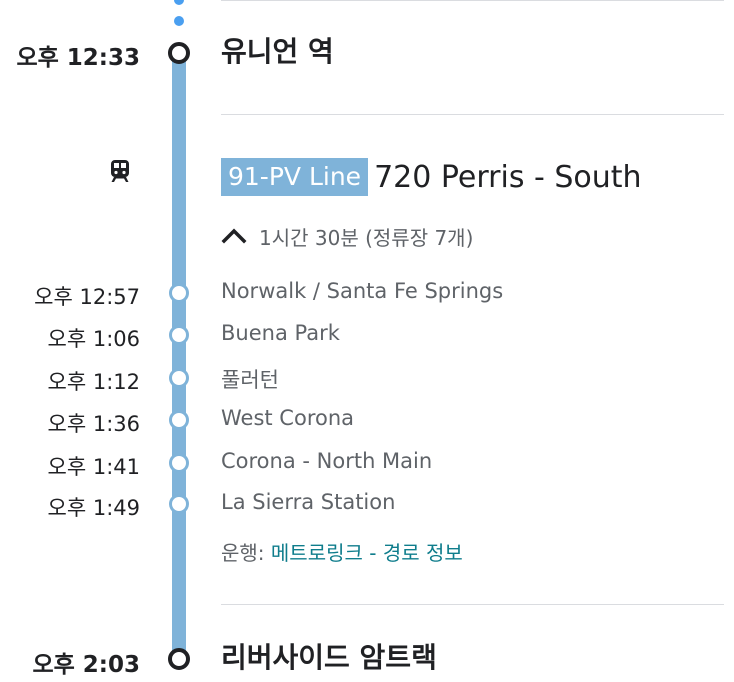 The image size is (734, 682). I want to click on stop-time: 오후 12:57, so click(87, 297).